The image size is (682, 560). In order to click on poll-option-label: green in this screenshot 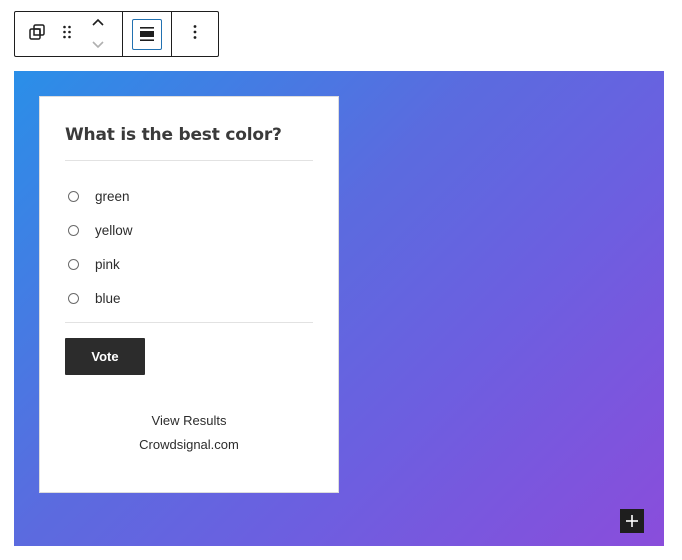, I will do `click(112, 196)`.